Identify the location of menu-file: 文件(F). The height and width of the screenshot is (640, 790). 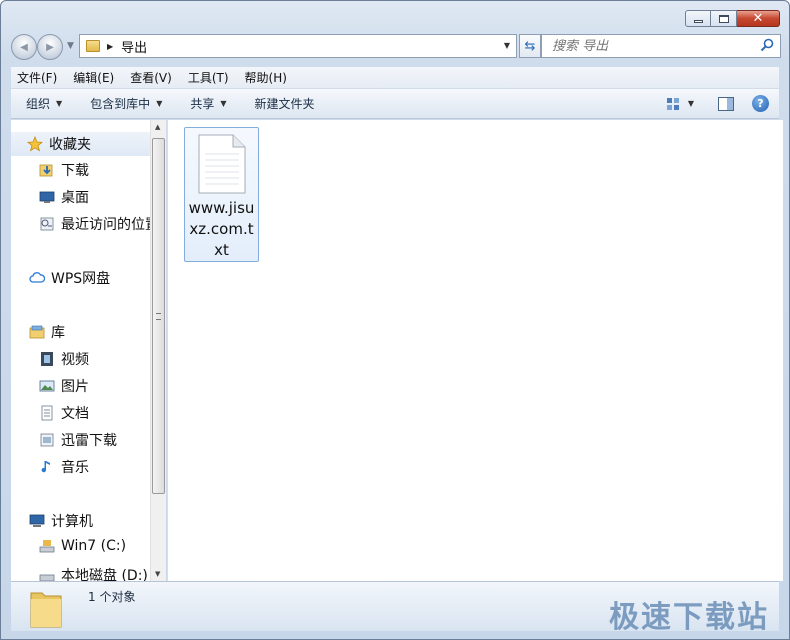
(37, 77).